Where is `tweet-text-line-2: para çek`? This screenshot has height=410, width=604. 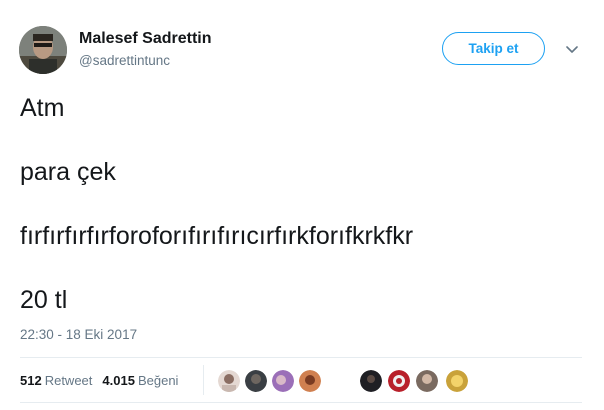
tweet-text-line-2: para çek is located at coordinates (68, 172).